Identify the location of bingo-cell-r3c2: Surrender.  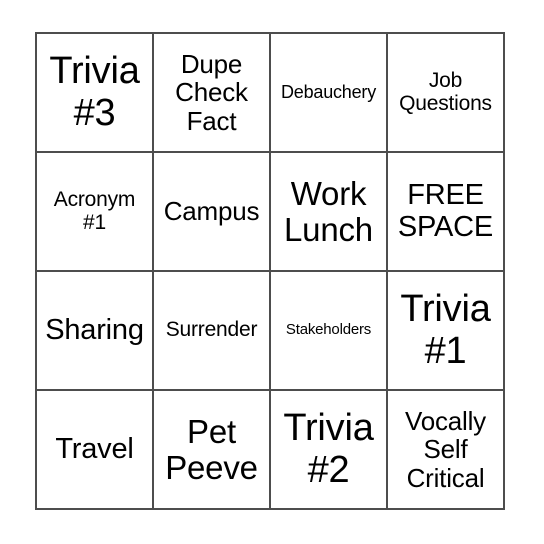
(212, 331).